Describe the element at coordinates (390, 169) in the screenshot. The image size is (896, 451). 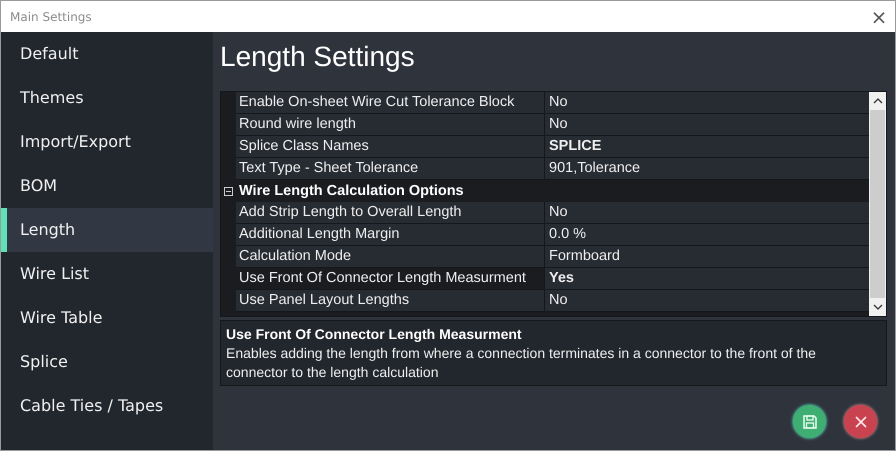
I see `property-name: Text Type - Sheet Tolerance` at that location.